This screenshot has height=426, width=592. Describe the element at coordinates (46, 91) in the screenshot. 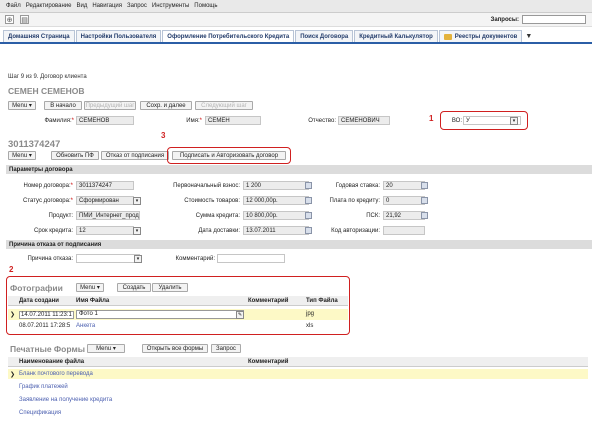

I see `client-name-title: СЕМЕН СЕМЕНОВ` at that location.